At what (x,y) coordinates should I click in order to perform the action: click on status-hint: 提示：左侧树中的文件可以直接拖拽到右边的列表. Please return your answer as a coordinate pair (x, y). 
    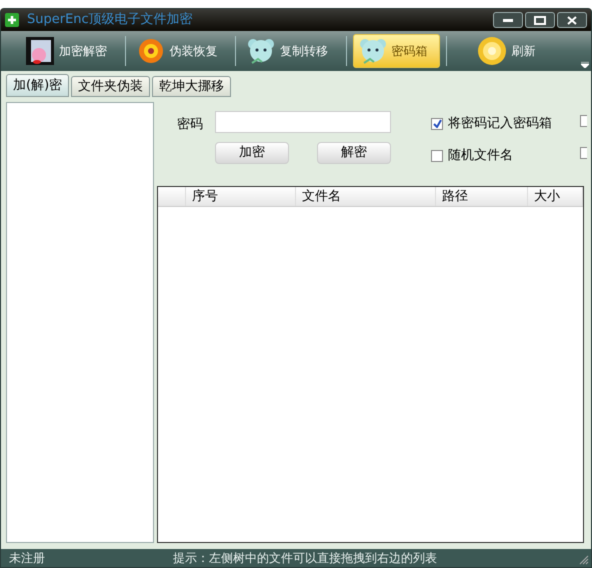
    Looking at the image, I should click on (305, 558).